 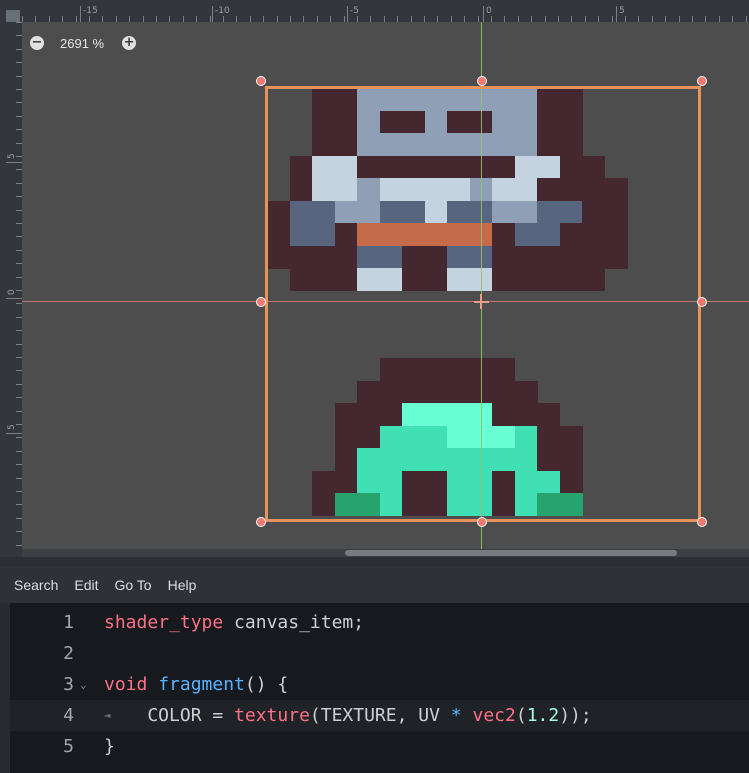 I want to click on code-text: }, so click(x=109, y=746).